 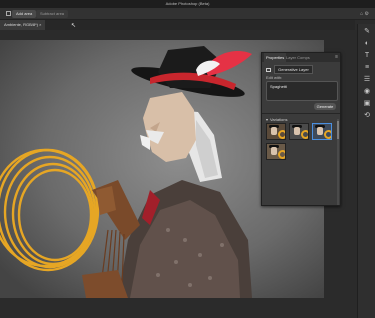 What do you see at coordinates (338, 162) in the screenshot?
I see `panel-scrollbar` at bounding box center [338, 162].